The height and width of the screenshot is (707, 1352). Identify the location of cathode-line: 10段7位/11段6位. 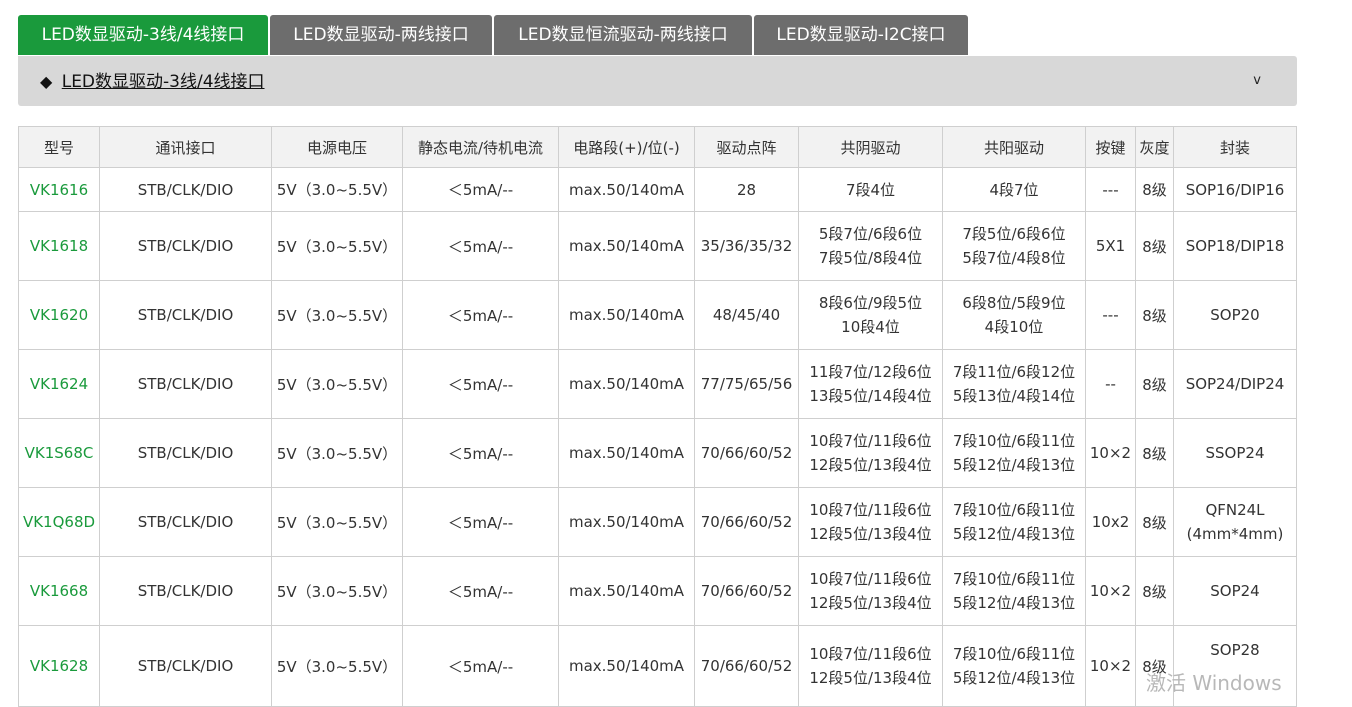
(870, 579).